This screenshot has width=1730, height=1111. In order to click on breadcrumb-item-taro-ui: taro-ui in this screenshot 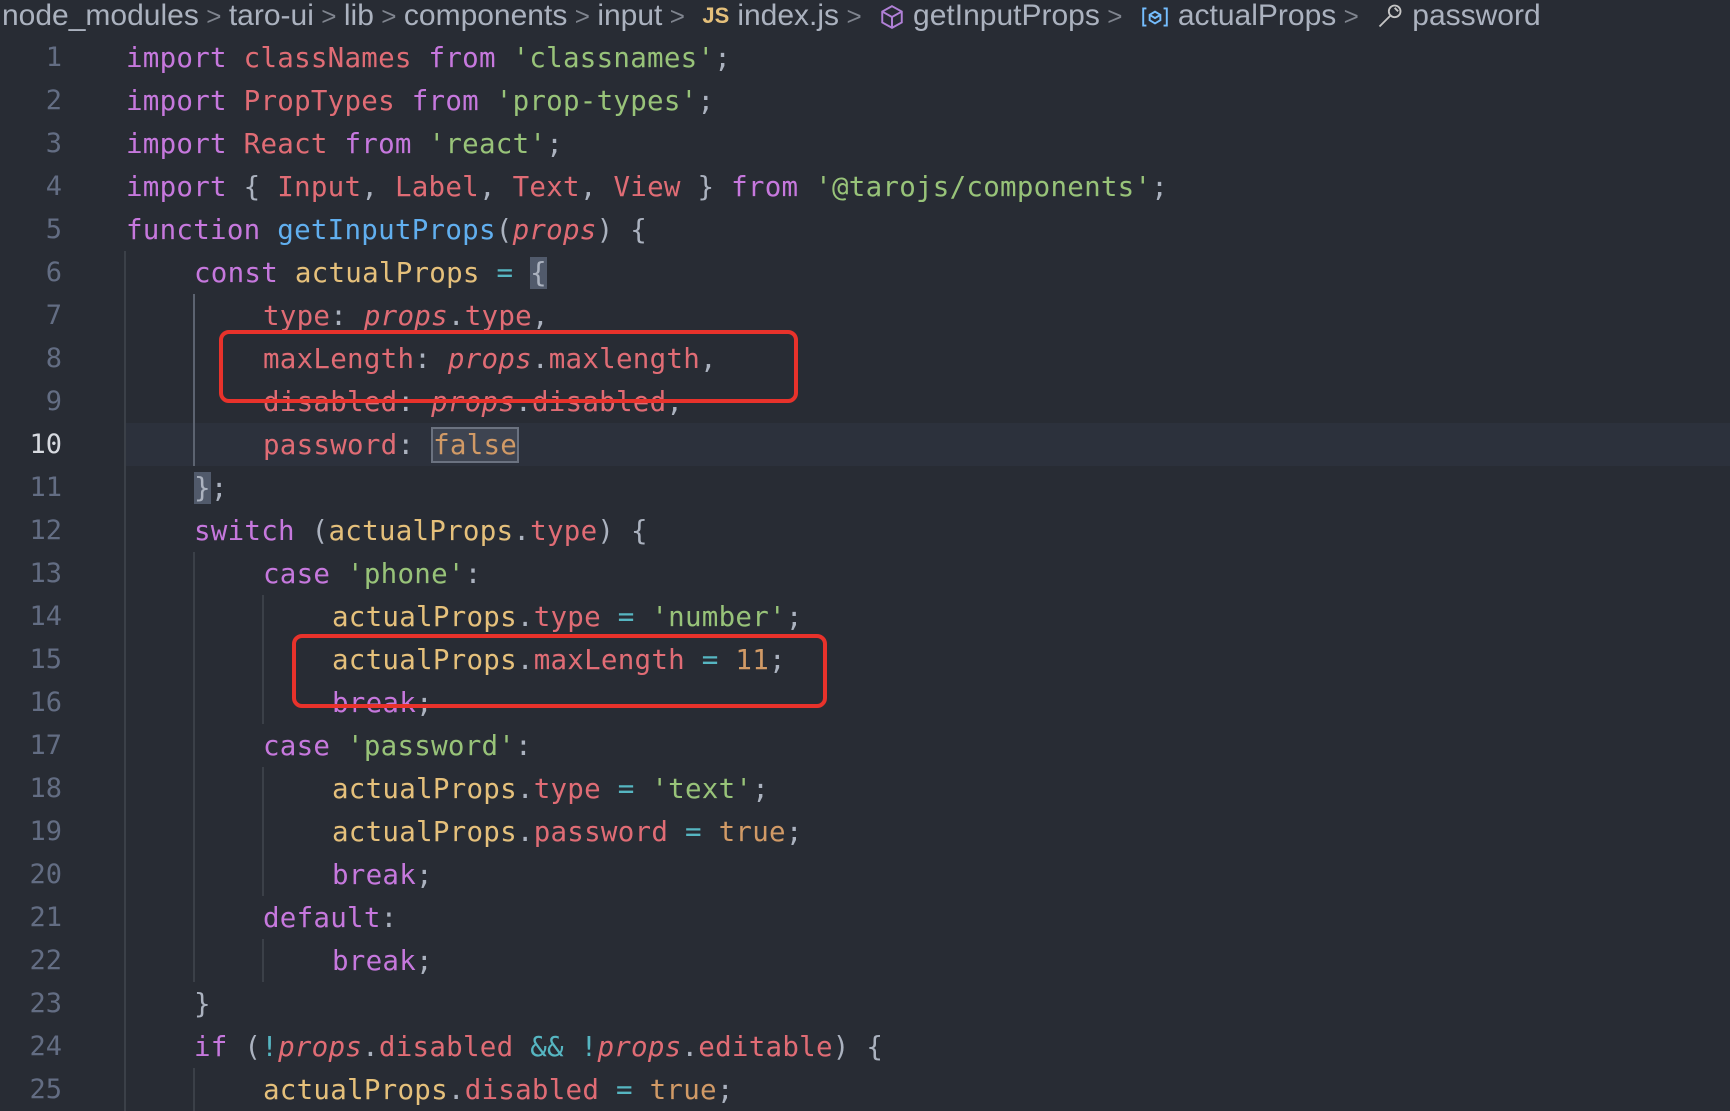, I will do `click(271, 16)`.